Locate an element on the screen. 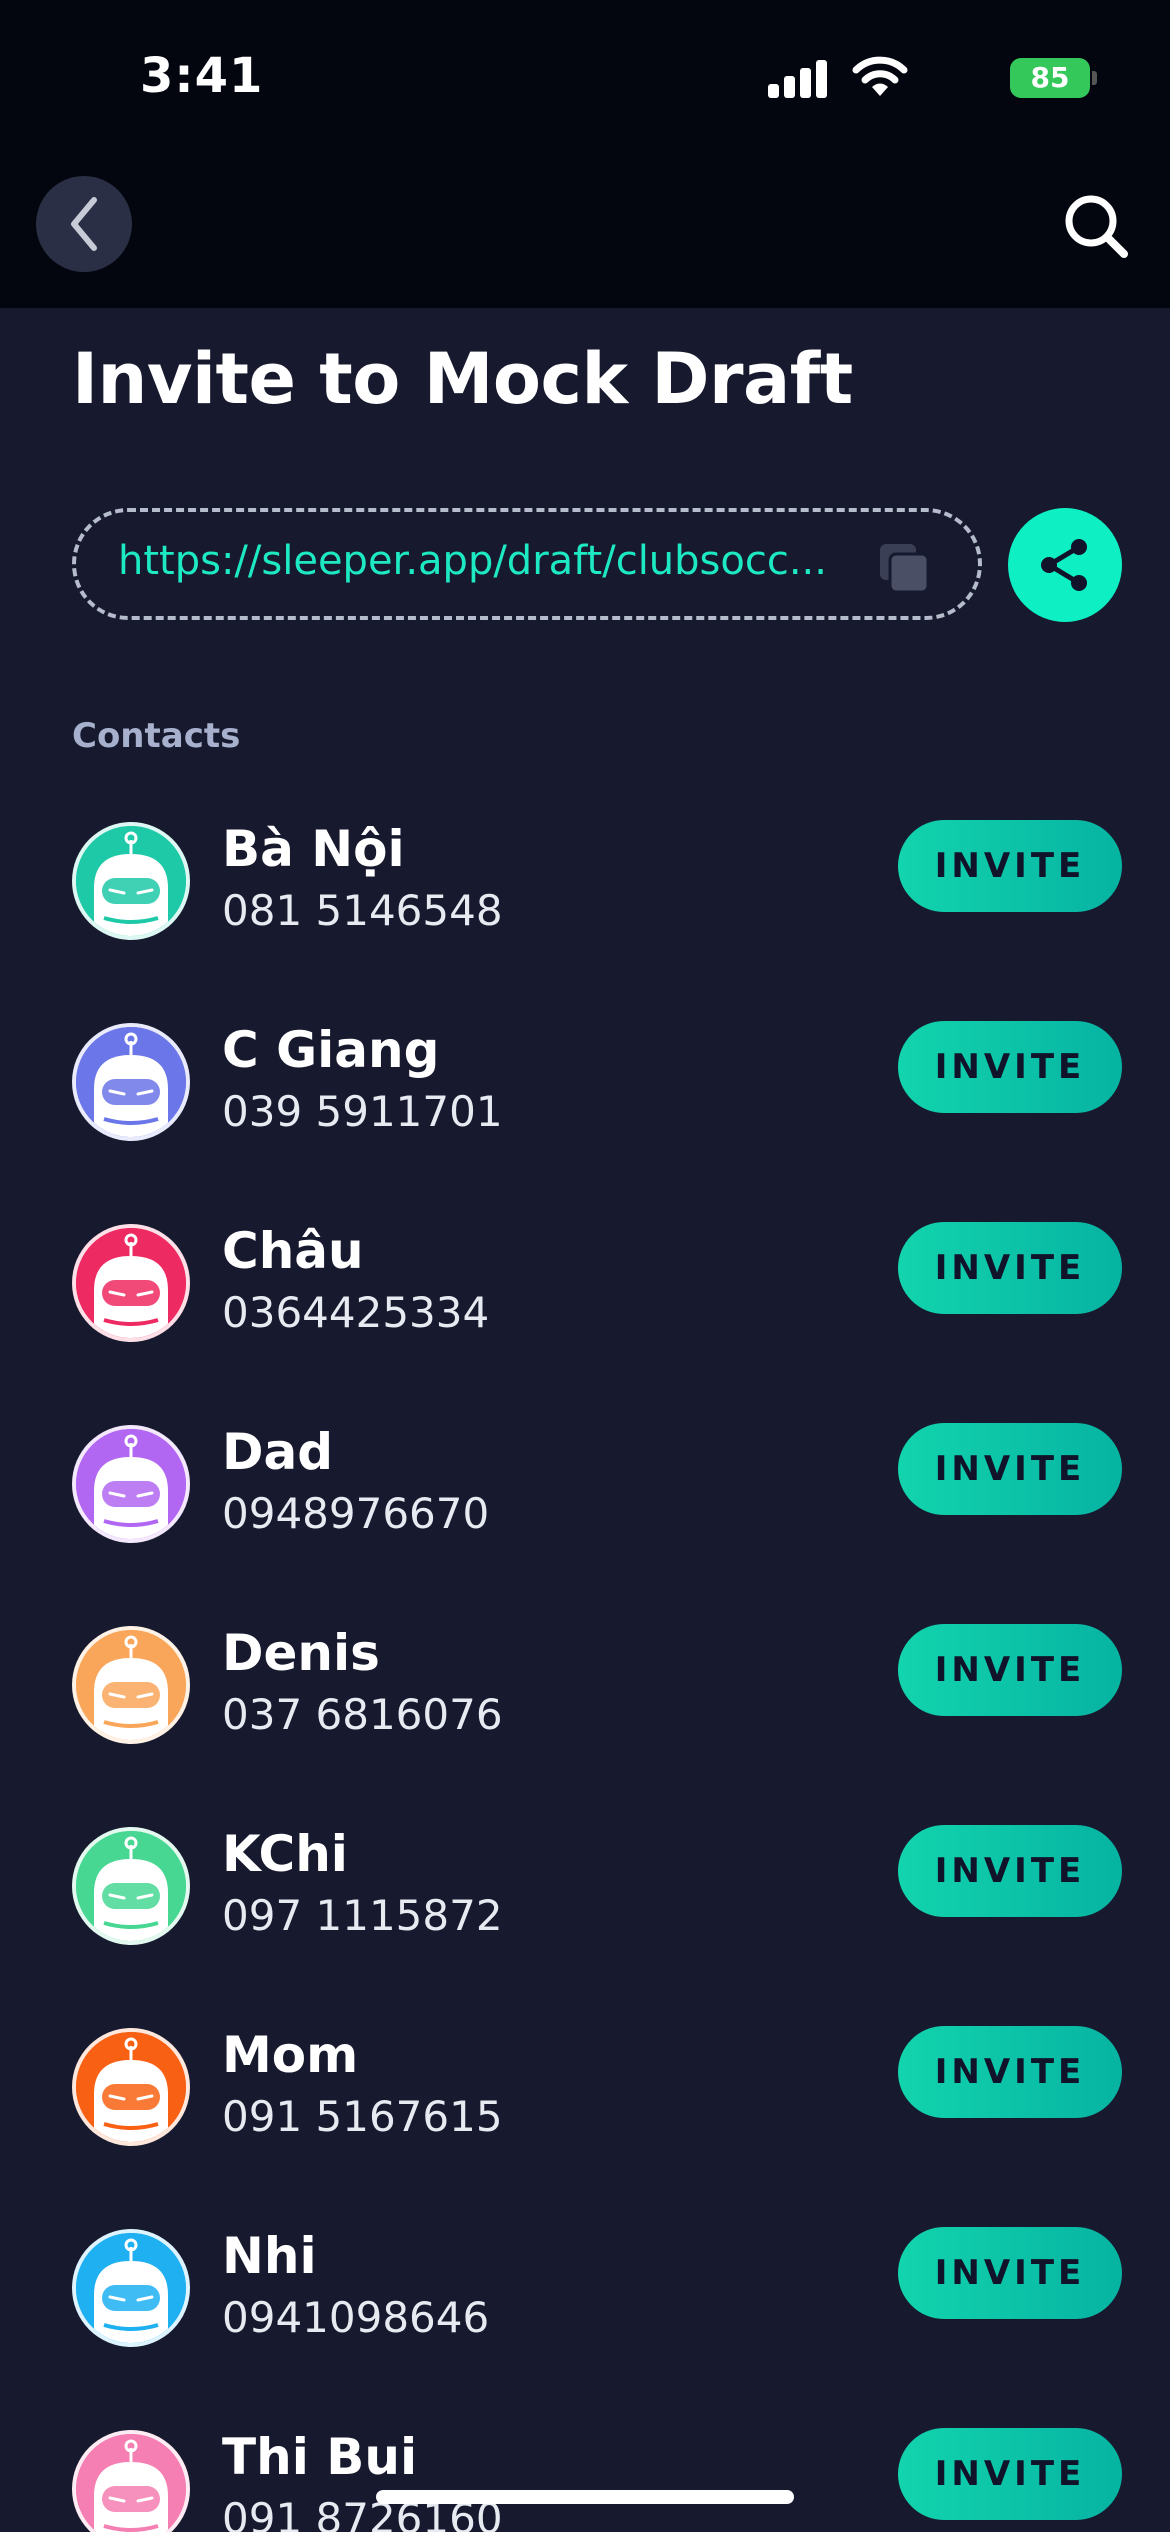 The width and height of the screenshot is (1170, 2532). contact-row: Thi Bui 091 8726160 INVITE is located at coordinates (585, 2470).